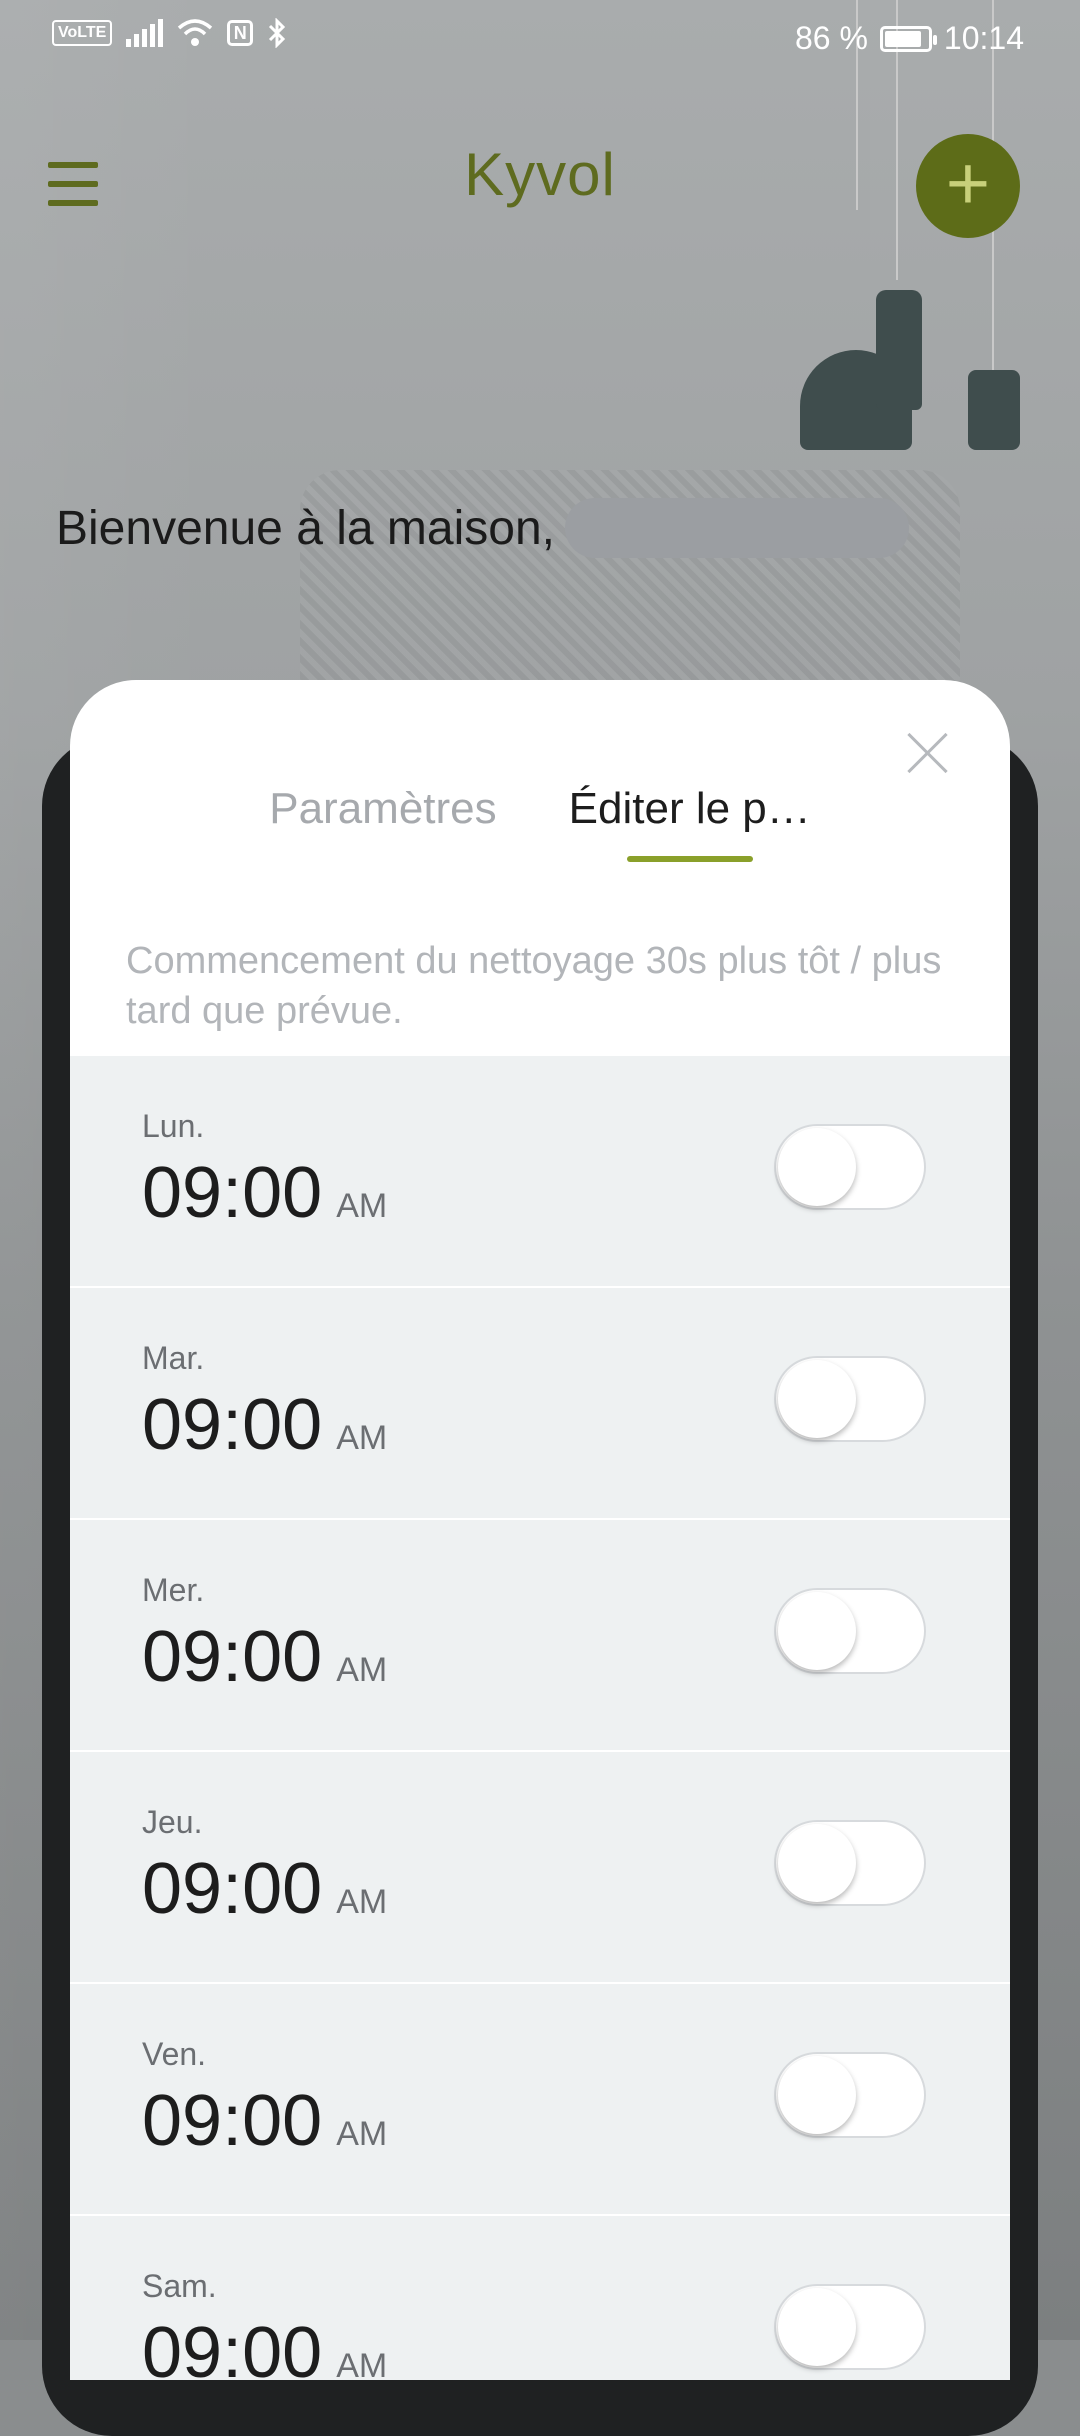  I want to click on day-label: Mer., so click(173, 1590).